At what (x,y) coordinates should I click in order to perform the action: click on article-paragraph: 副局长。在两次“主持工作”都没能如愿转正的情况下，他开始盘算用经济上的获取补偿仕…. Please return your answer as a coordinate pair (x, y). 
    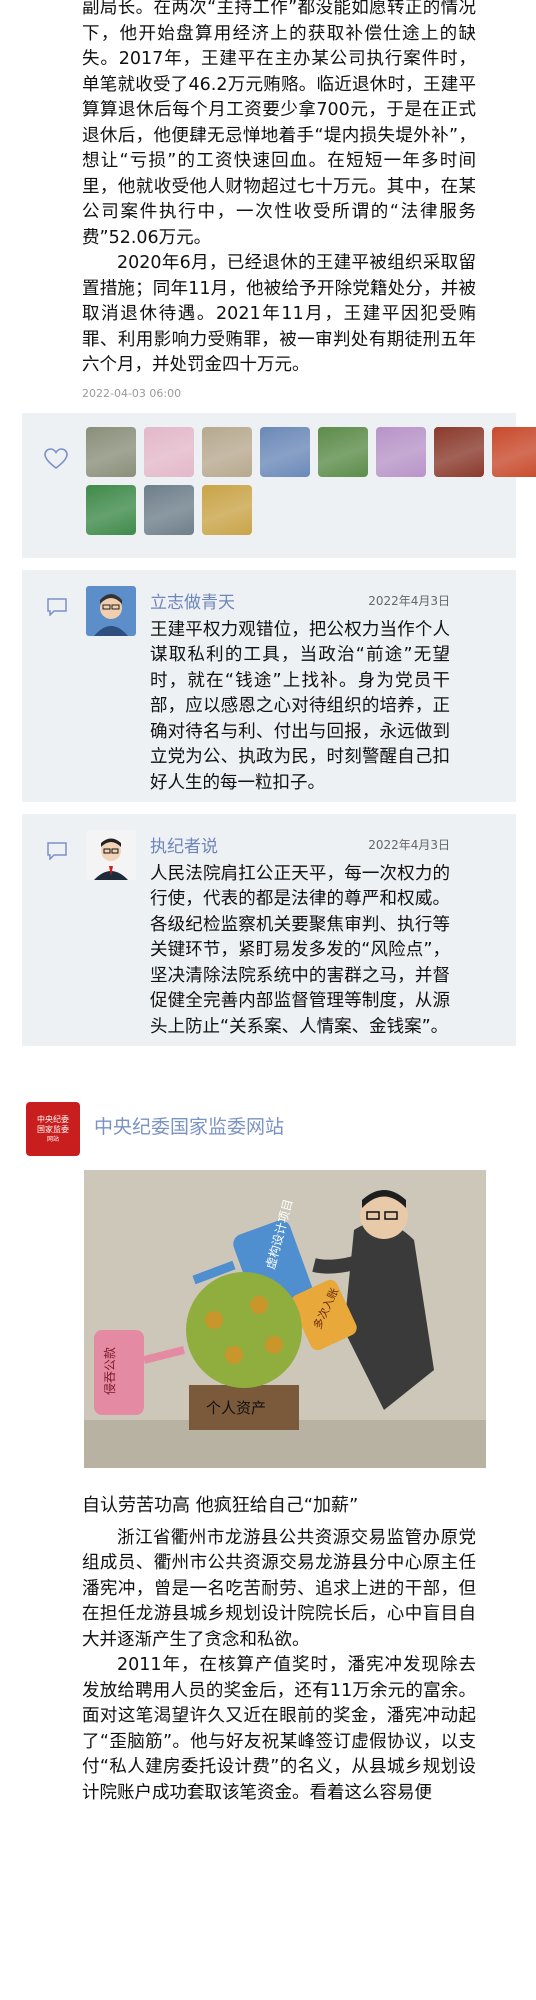
    Looking at the image, I should click on (279, 124).